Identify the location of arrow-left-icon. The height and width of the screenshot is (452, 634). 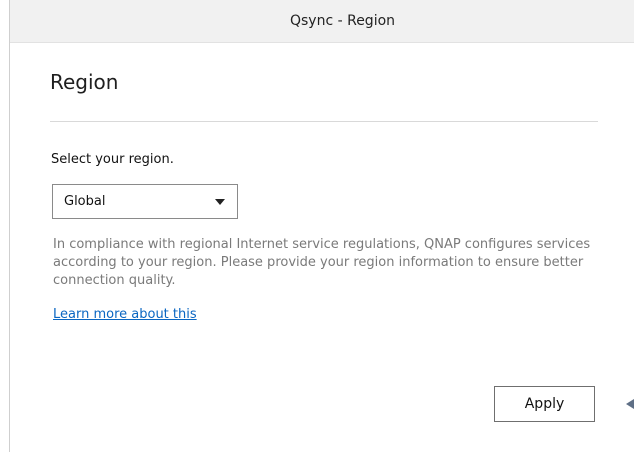
(630, 404).